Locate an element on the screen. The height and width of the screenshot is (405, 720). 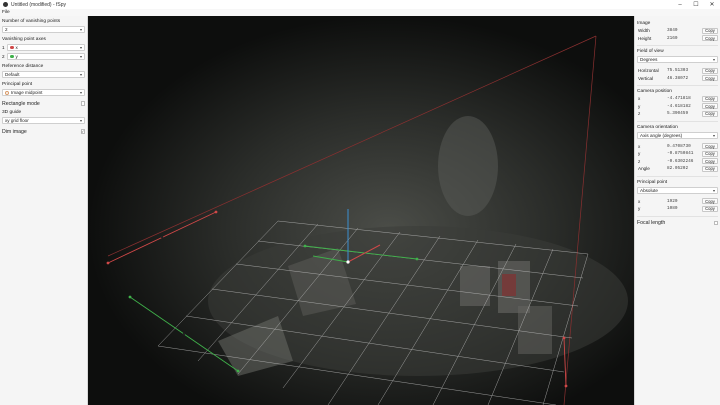
fov-unit-value: Degrees is located at coordinates (649, 59).